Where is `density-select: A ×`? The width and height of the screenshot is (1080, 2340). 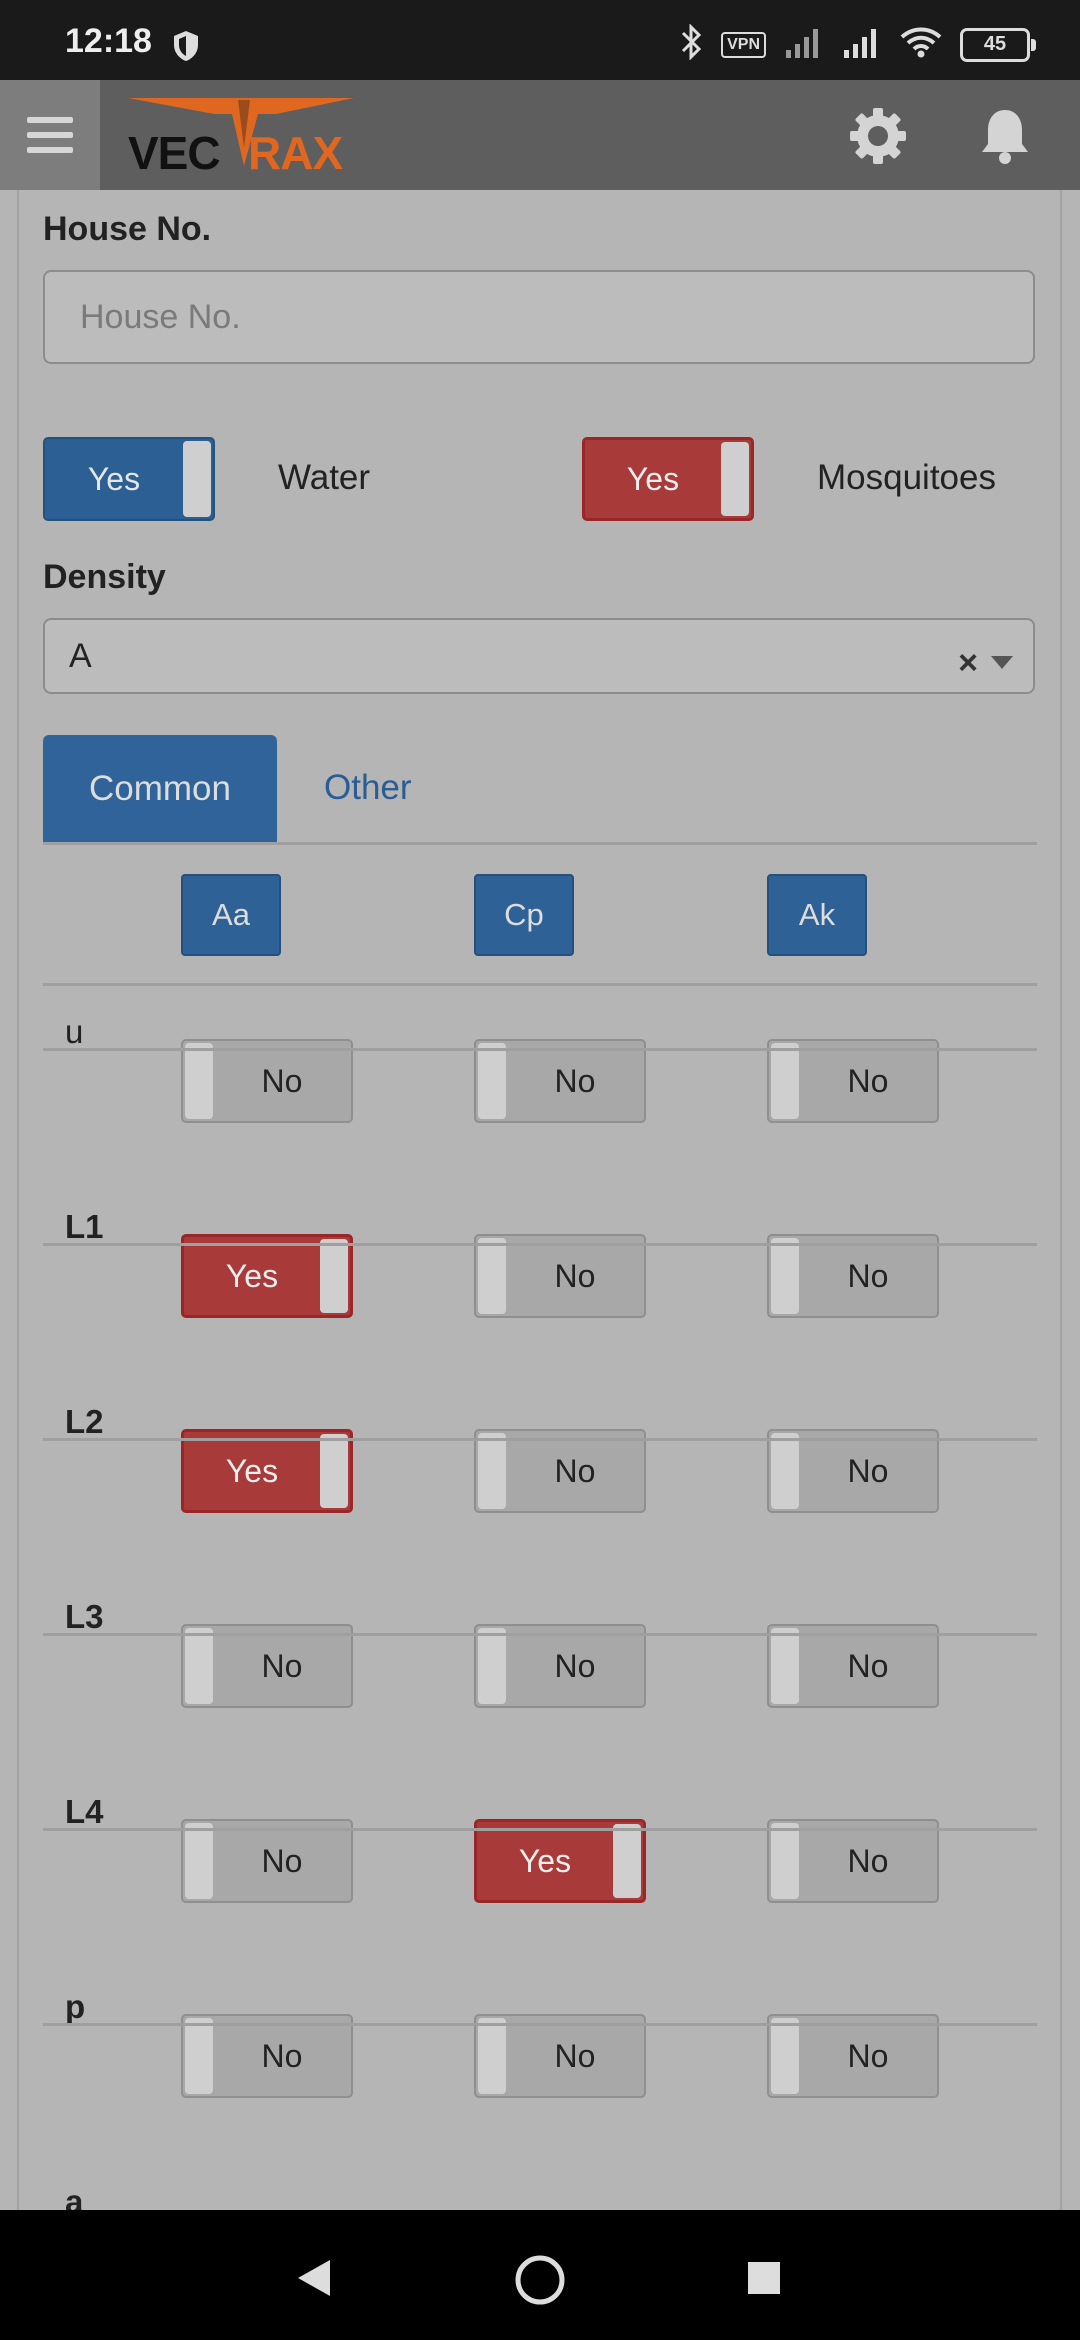 density-select: A × is located at coordinates (539, 656).